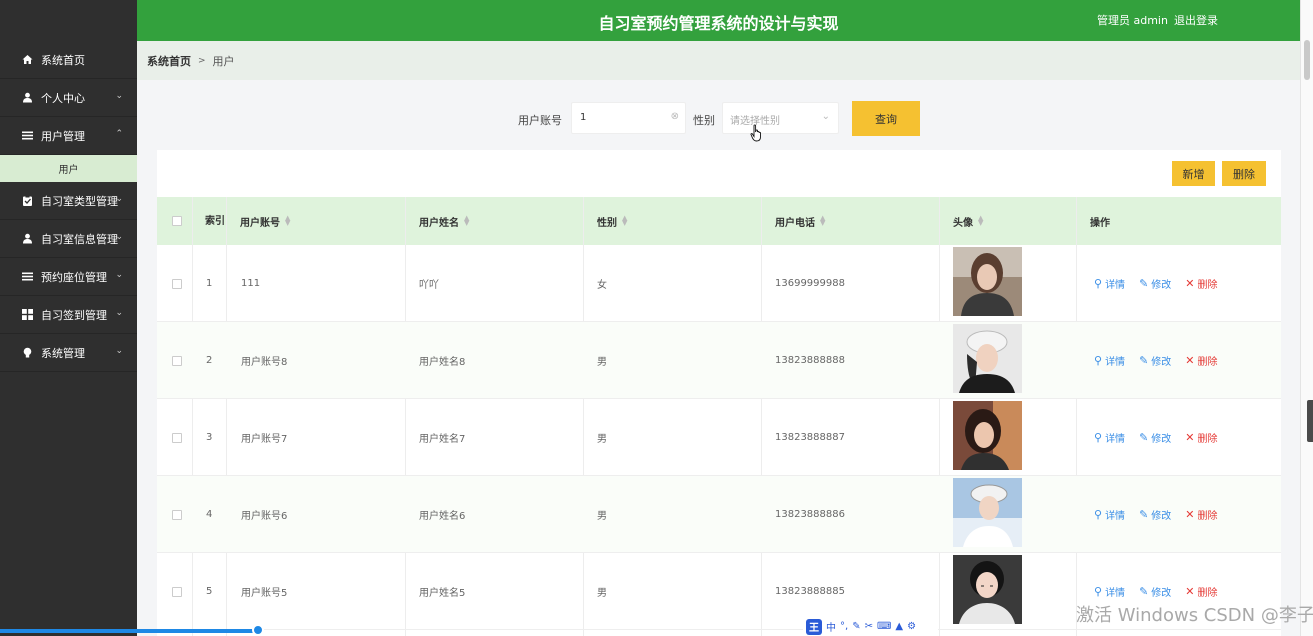  I want to click on ime-settings-icon: ⚙, so click(911, 626).